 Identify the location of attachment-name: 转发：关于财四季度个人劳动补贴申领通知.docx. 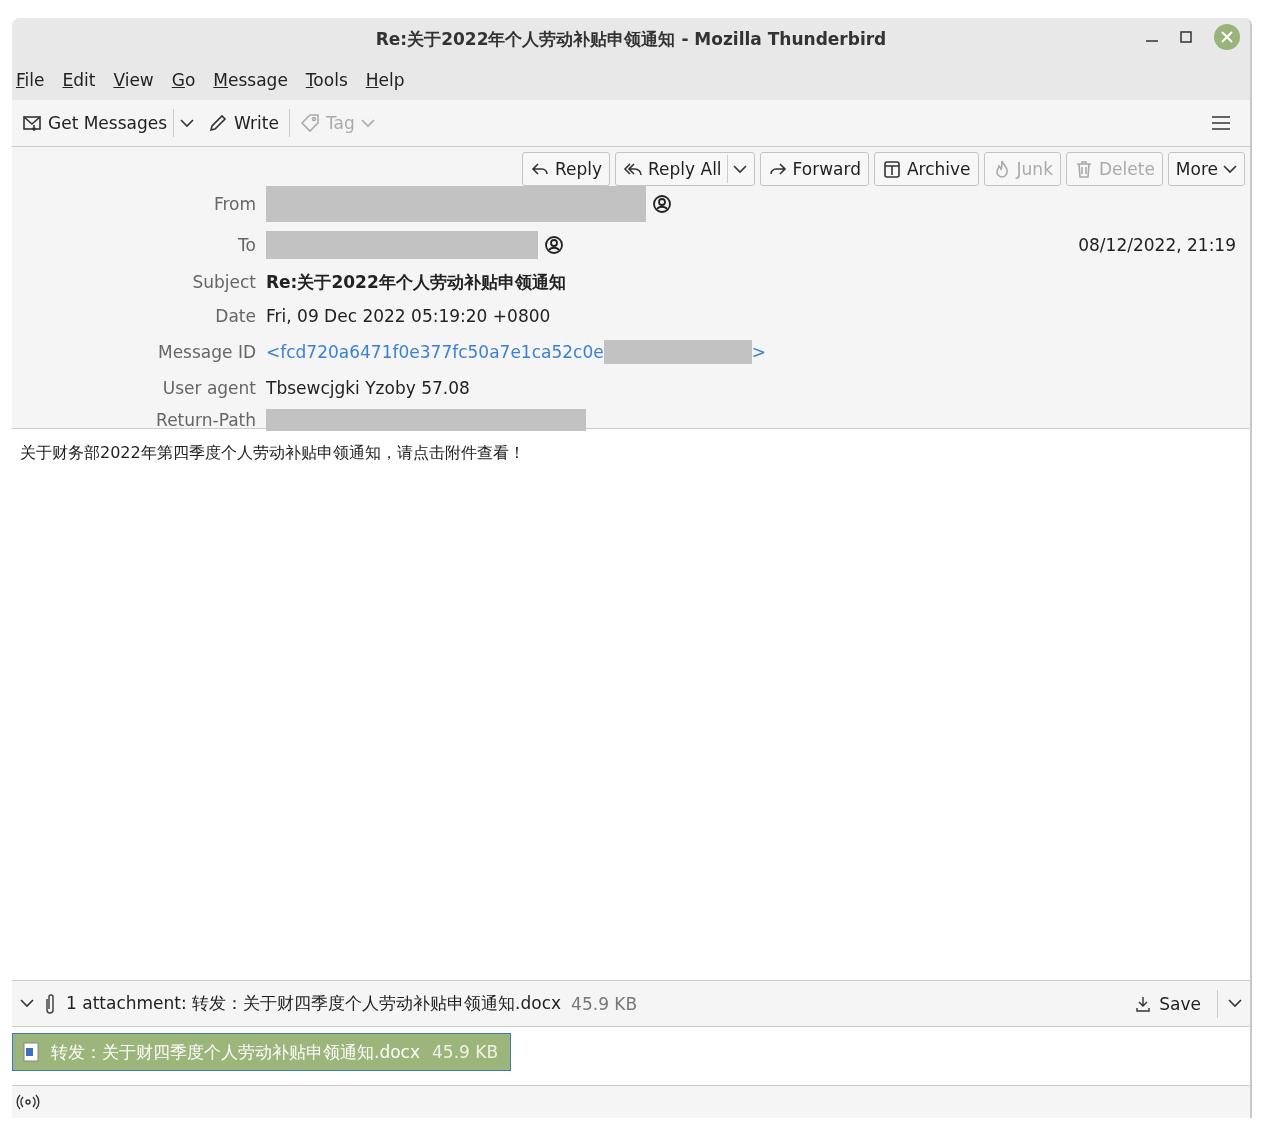
(235, 1052).